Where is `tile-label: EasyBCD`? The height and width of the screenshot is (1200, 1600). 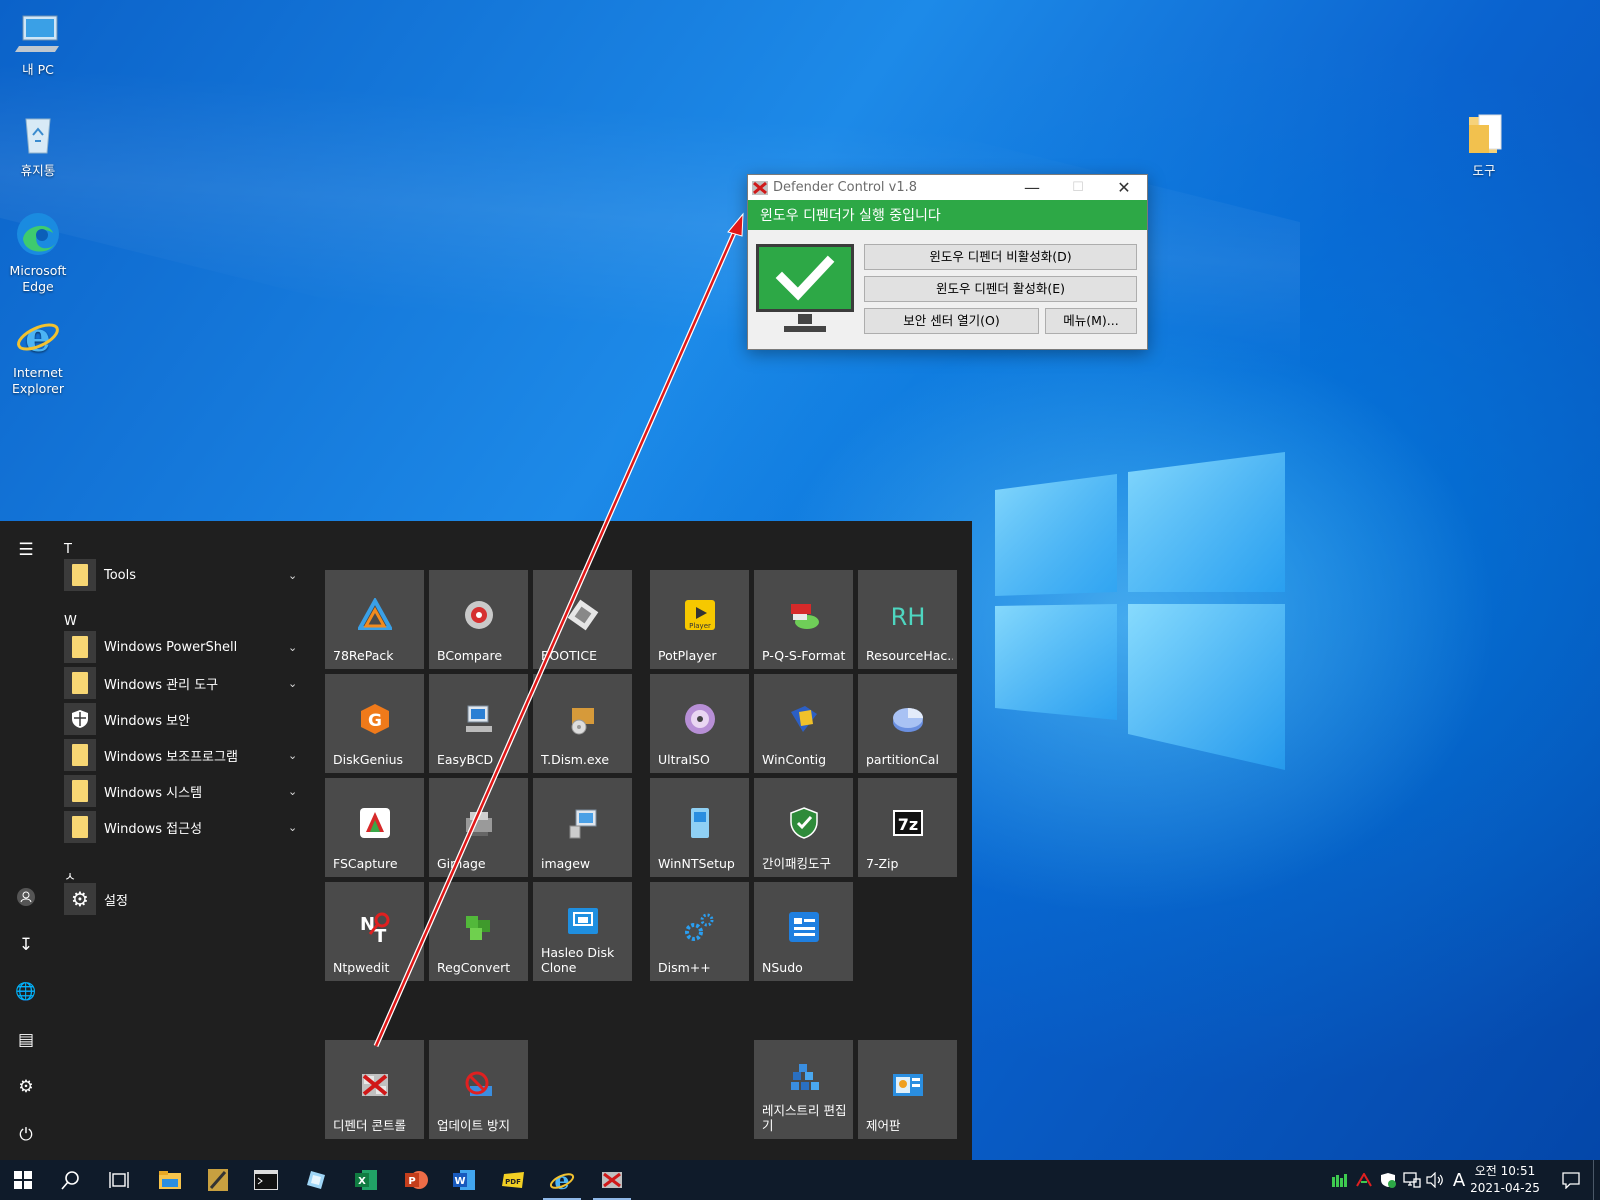
tile-label: EasyBCD is located at coordinates (465, 759).